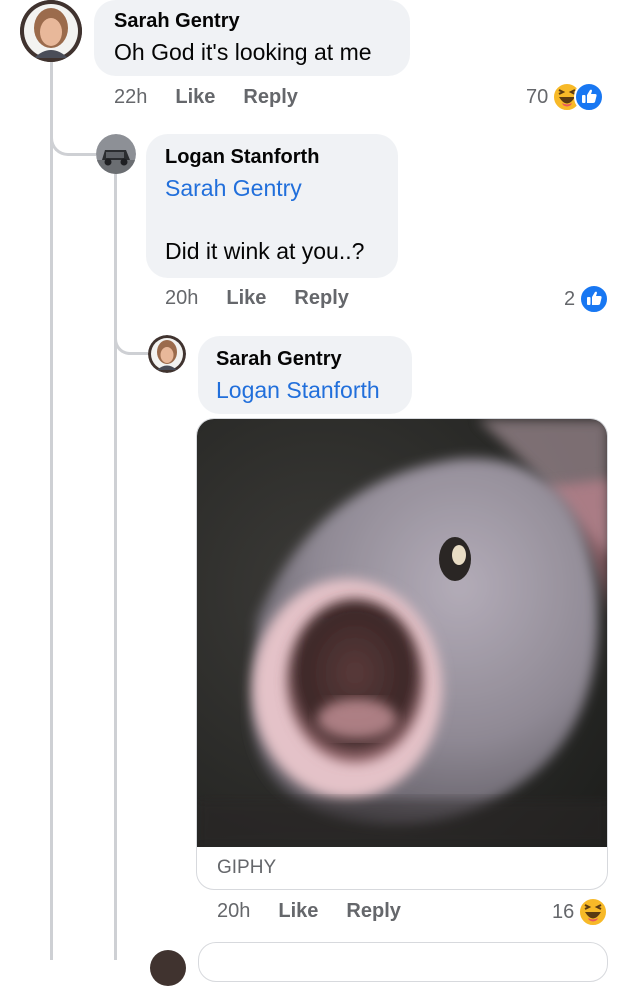 Image resolution: width=628 pixels, height=986 pixels. Describe the element at coordinates (130, 97) in the screenshot. I see `comment-timestamp: 22h` at that location.